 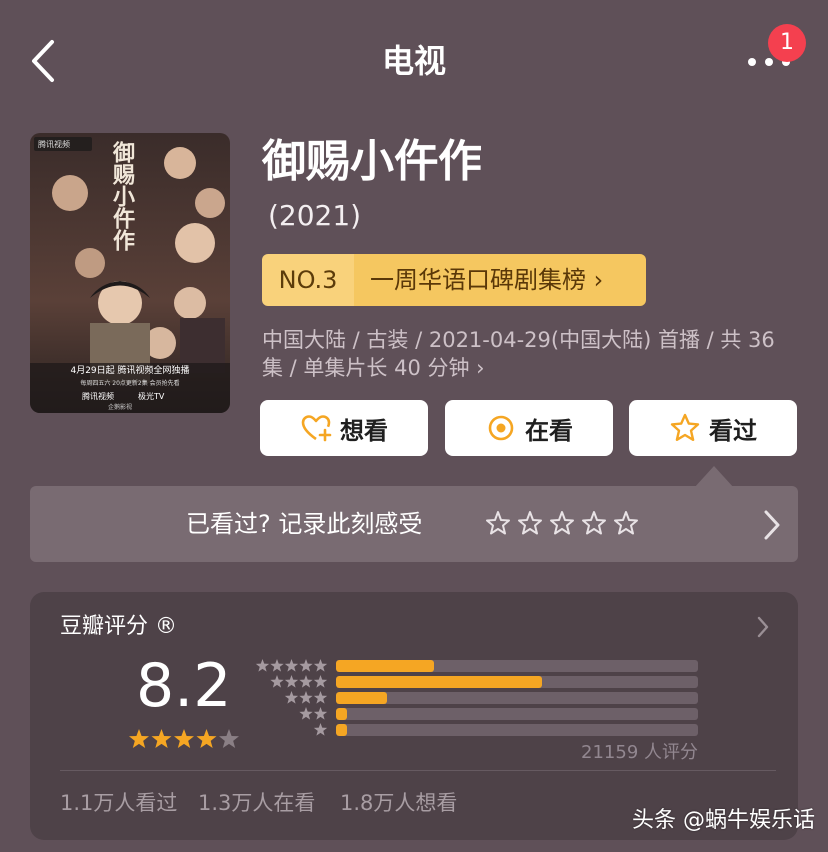 I want to click on stat-watching: 1.3万人在看, so click(x=256, y=803).